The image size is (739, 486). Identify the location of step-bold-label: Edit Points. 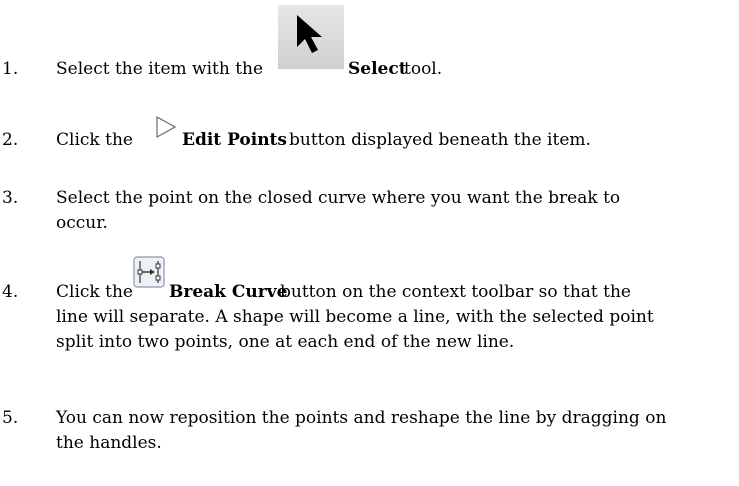
(234, 140).